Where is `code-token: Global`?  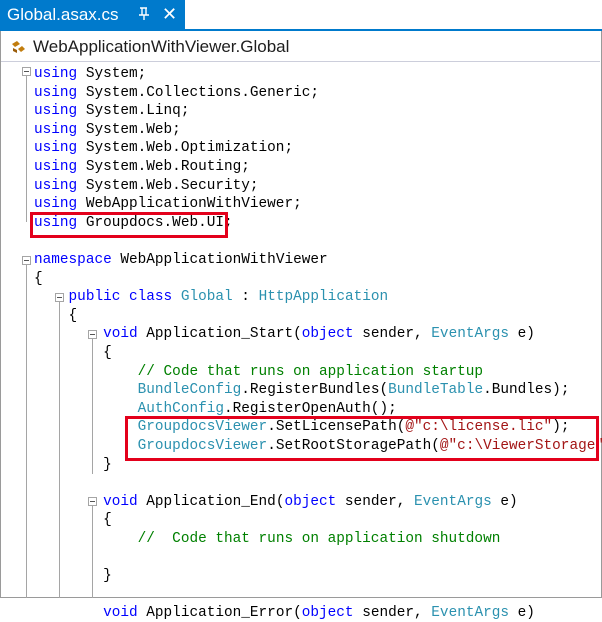 code-token: Global is located at coordinates (206, 297).